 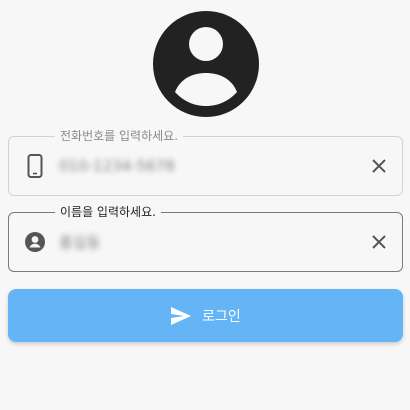 What do you see at coordinates (119, 136) in the screenshot?
I see `phone-field-label: 전화번호를 입력하세요.` at bounding box center [119, 136].